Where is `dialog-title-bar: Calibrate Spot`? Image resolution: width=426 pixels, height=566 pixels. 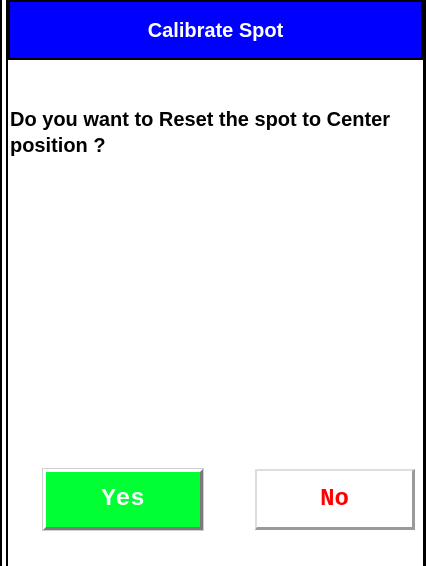
dialog-title-bar: Calibrate Spot is located at coordinates (215, 30).